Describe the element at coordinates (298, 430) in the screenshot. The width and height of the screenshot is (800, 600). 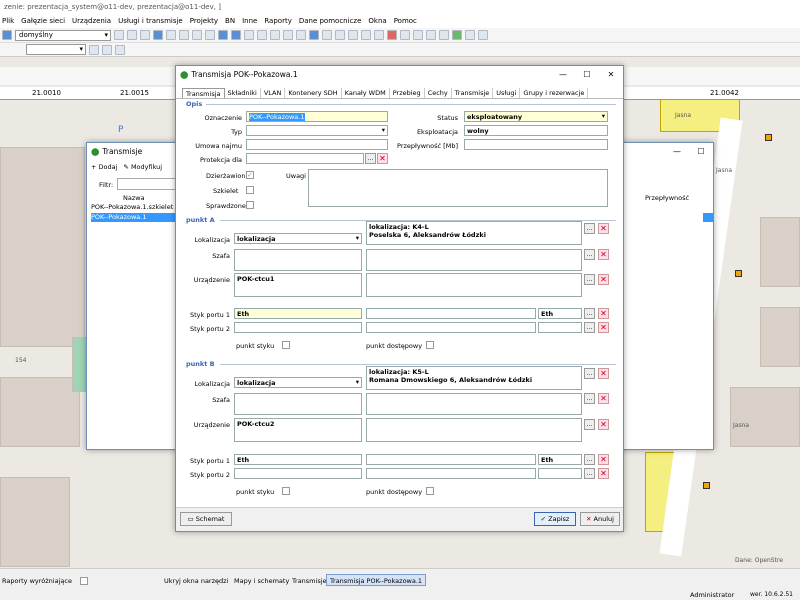
I see `urzadzenie-b-field: POK-ctcu2` at that location.